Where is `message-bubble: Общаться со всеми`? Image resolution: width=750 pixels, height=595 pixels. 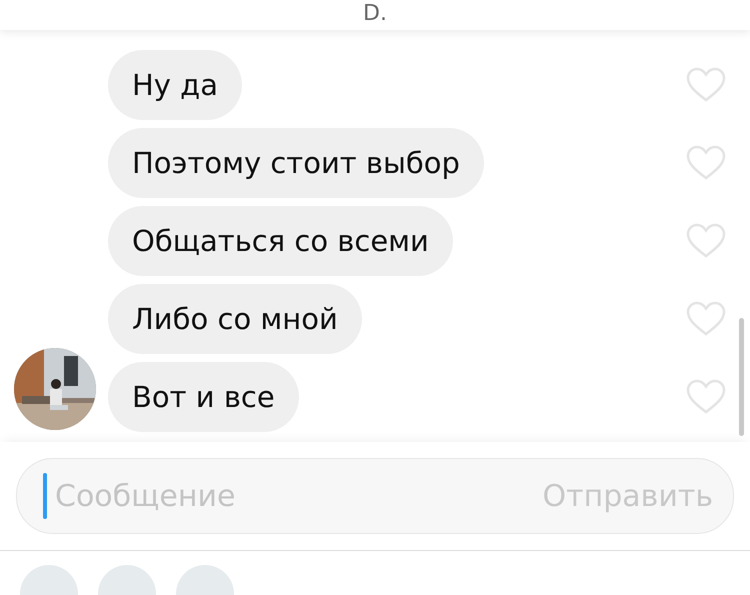
message-bubble: Общаться со всеми is located at coordinates (280, 241).